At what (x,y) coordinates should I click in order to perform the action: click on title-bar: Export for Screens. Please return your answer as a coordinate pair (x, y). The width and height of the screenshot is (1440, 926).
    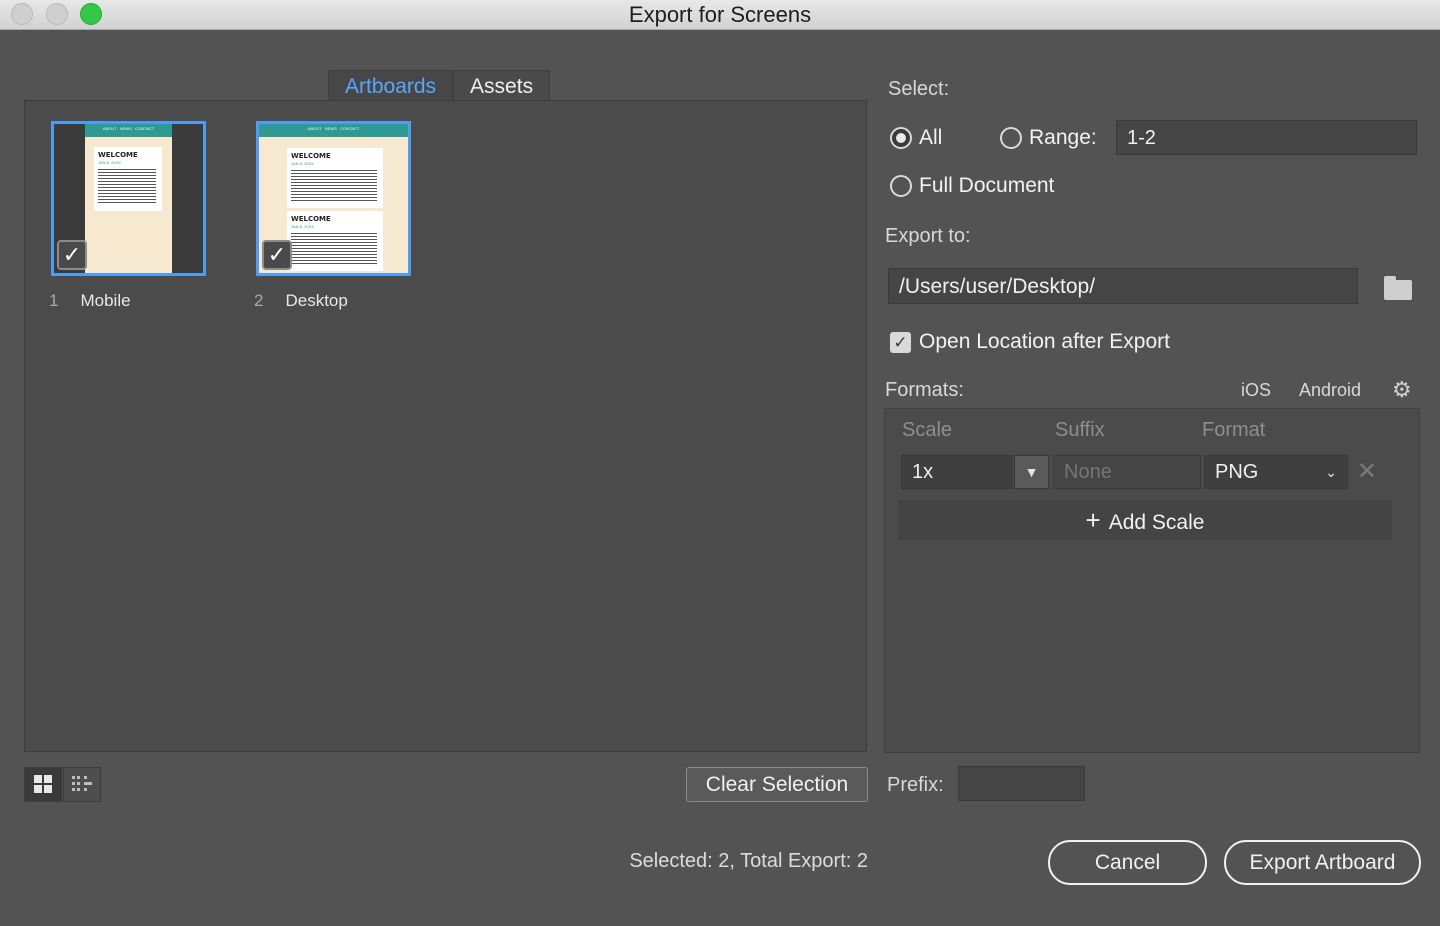
    Looking at the image, I should click on (720, 15).